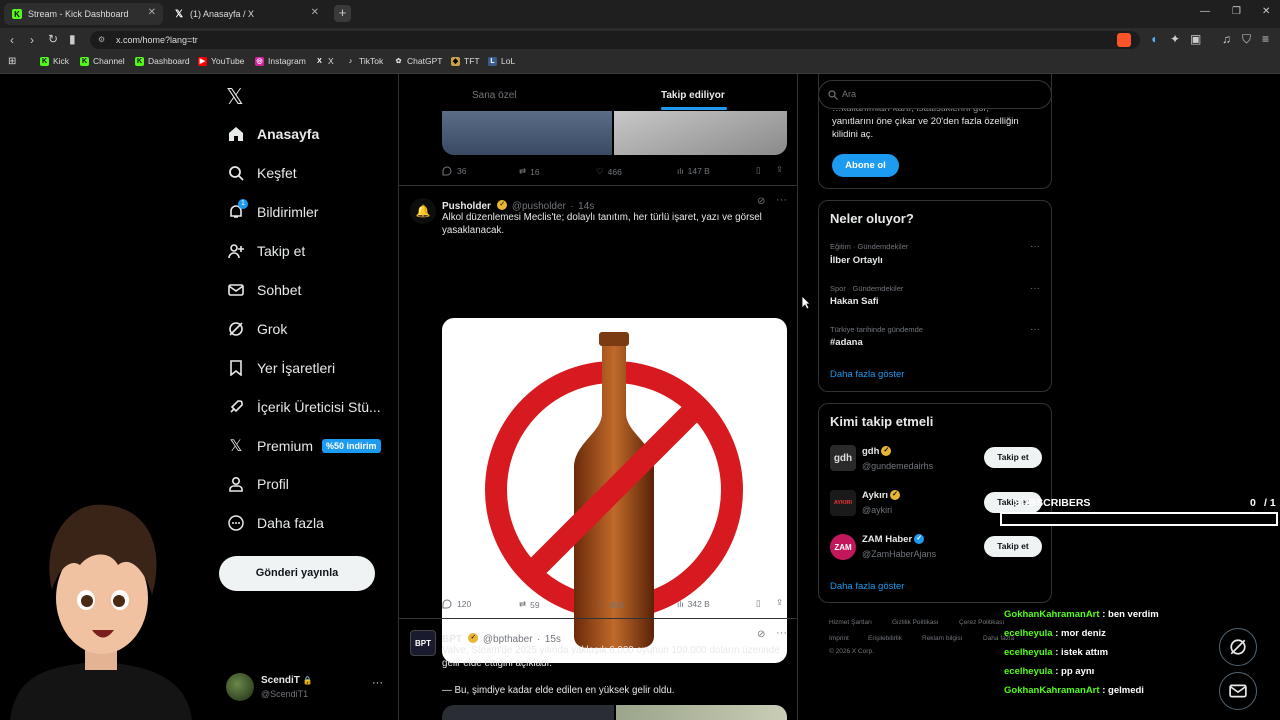 This screenshot has width=1280, height=720. Describe the element at coordinates (72, 39) in the screenshot. I see `bookmark-page-icon: ▮` at that location.